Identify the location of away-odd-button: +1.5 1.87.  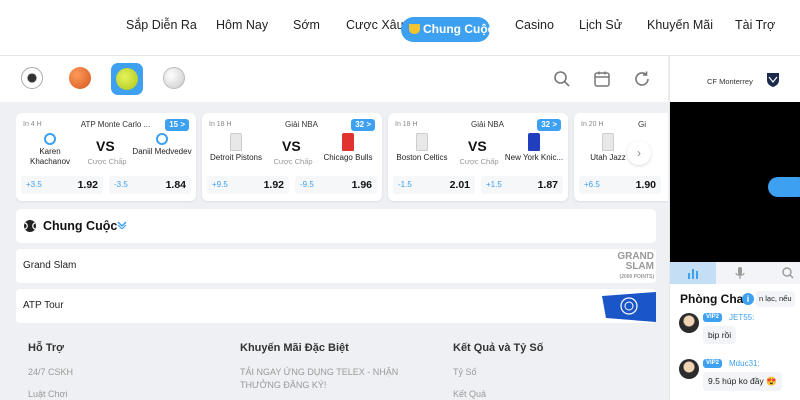
(522, 185).